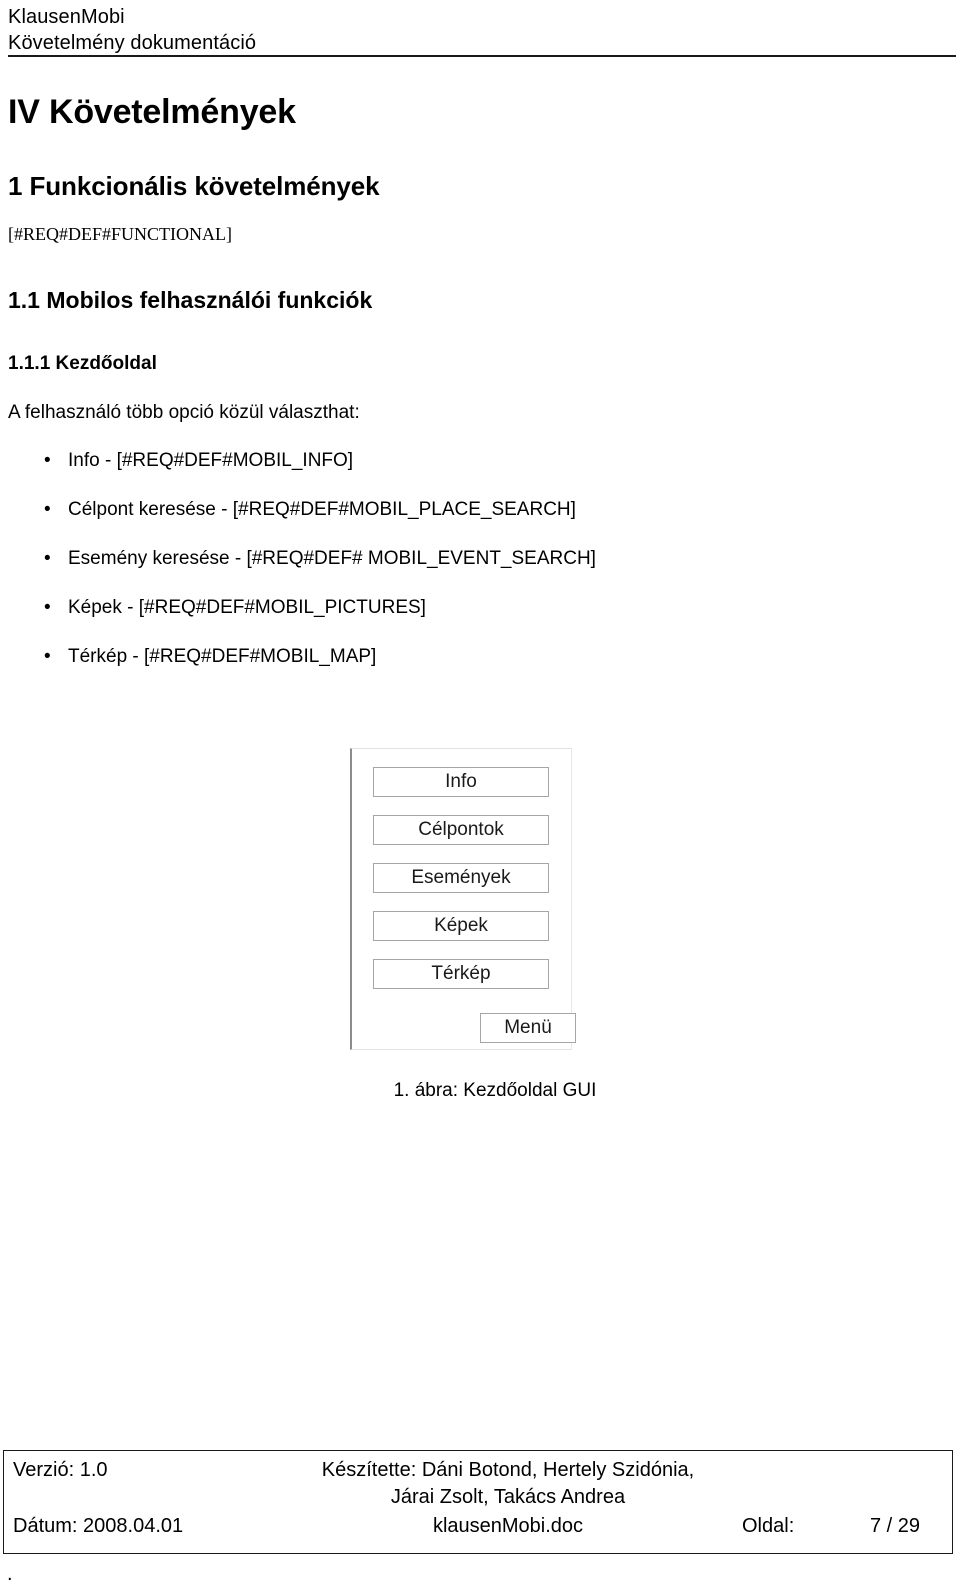  I want to click on list-item: • Info - [#REQ#DEF#MOBIL_INFO], so click(472, 461).